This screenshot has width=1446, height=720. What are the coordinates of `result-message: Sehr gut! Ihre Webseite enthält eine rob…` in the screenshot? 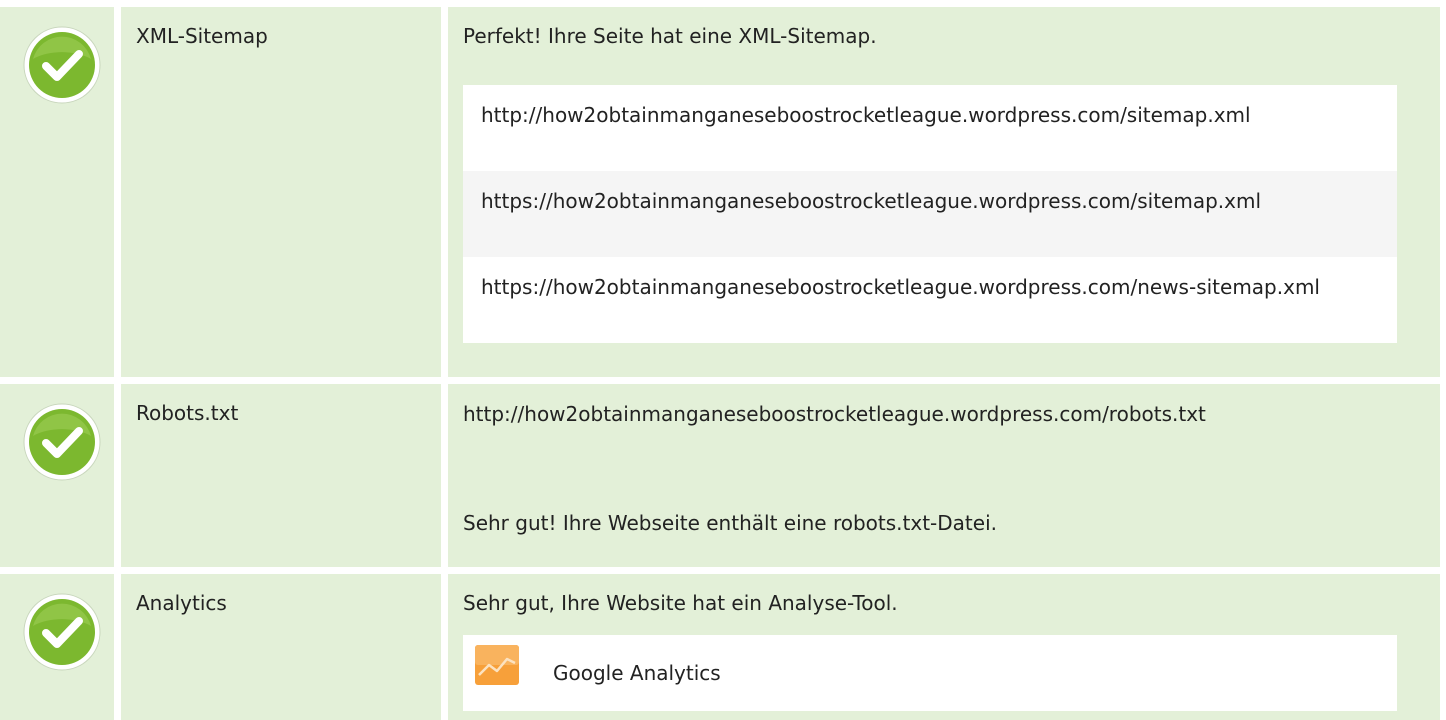 It's located at (730, 523).